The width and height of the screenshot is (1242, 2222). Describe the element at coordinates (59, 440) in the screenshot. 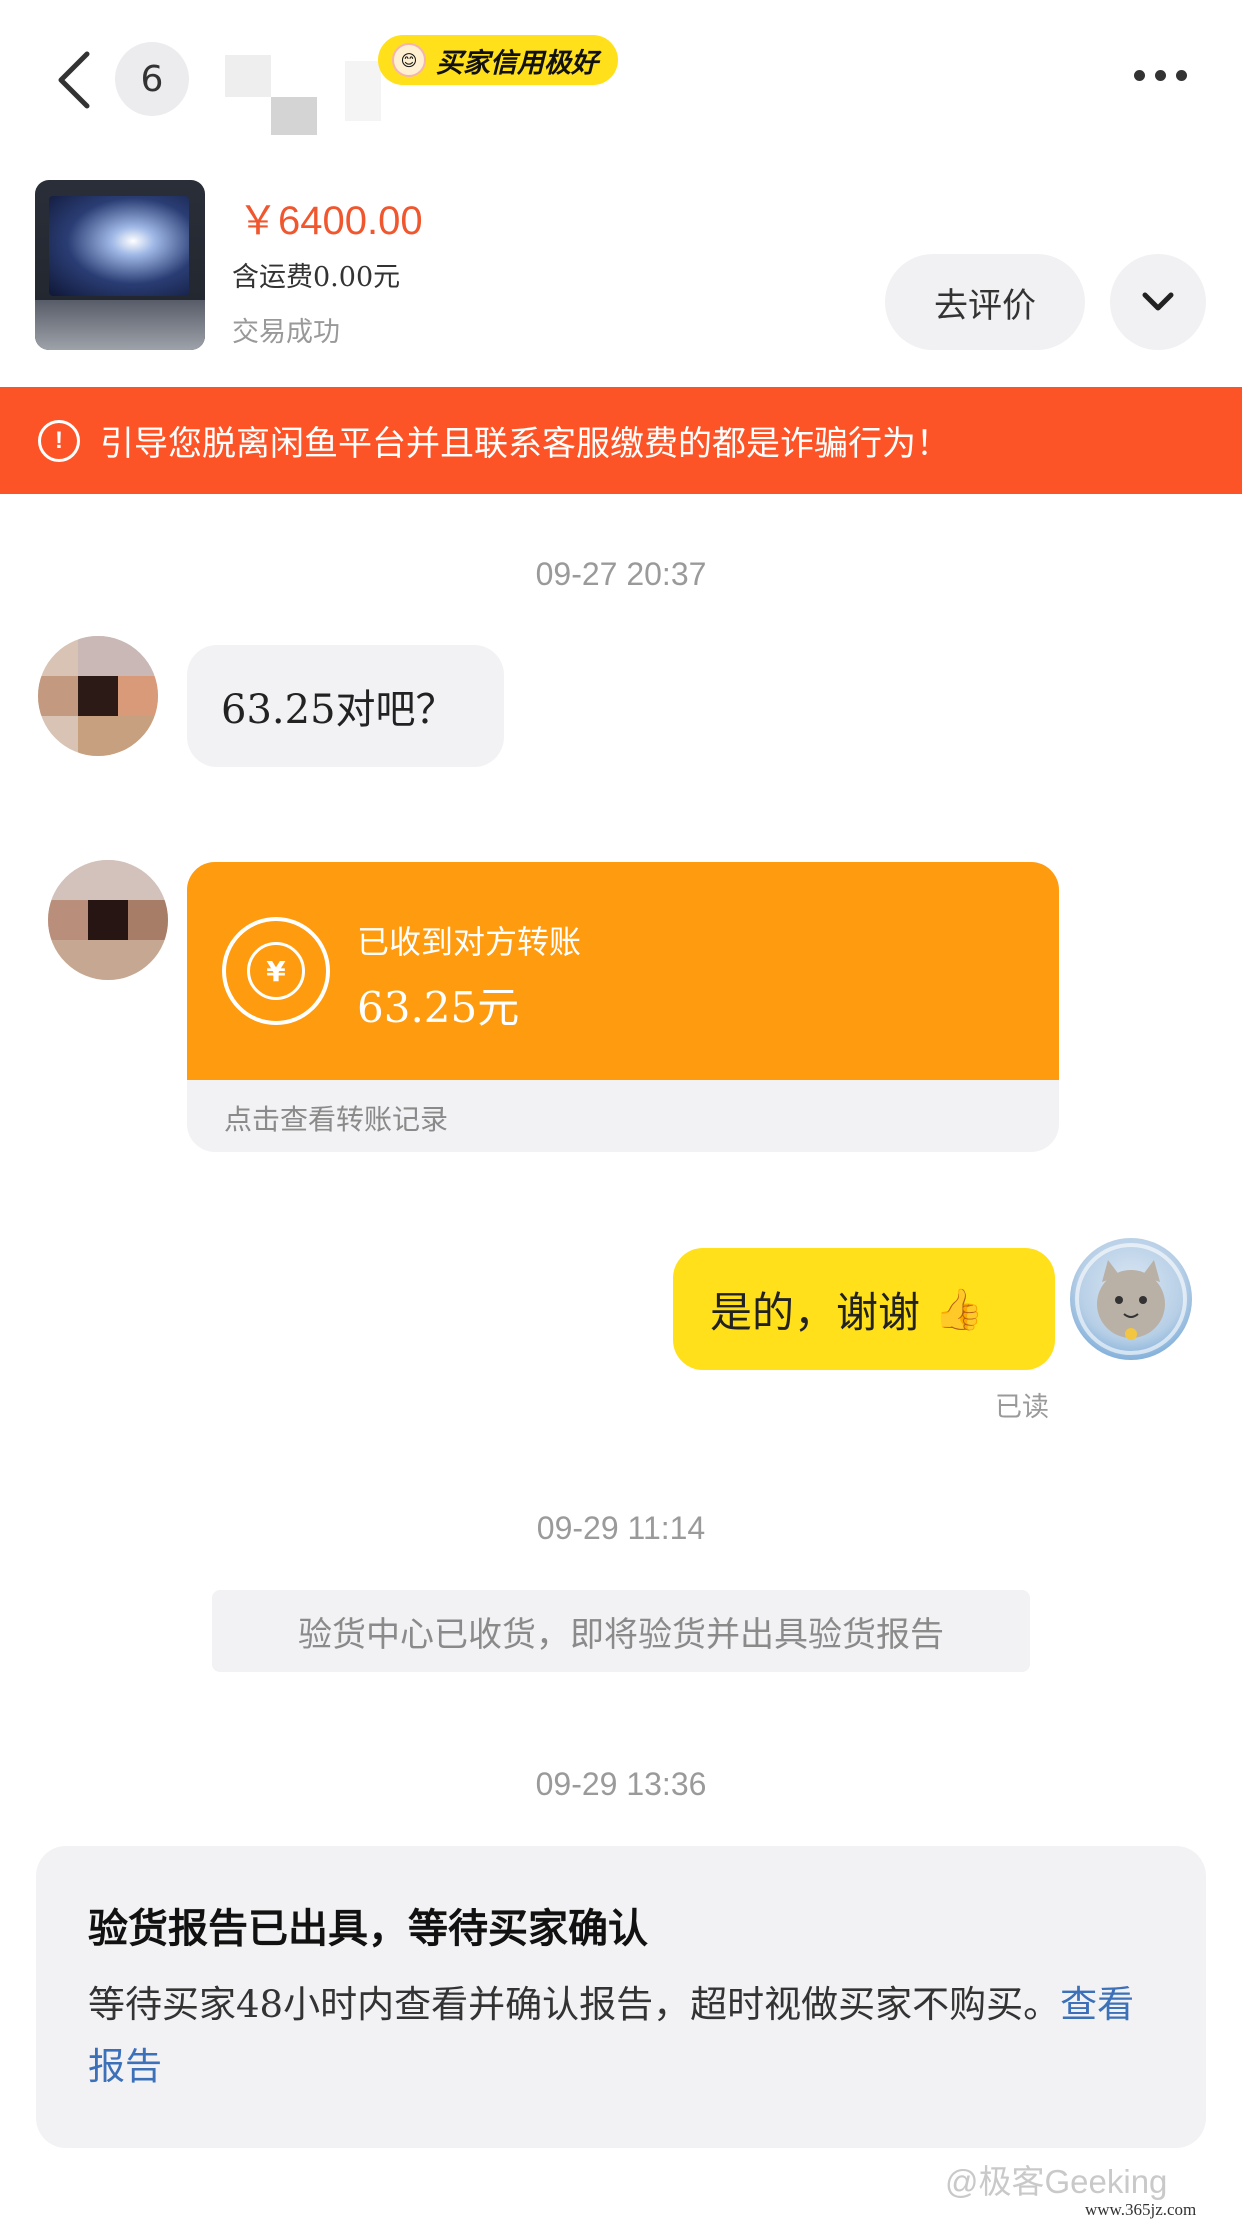

I see `alert-circle-icon: !` at that location.